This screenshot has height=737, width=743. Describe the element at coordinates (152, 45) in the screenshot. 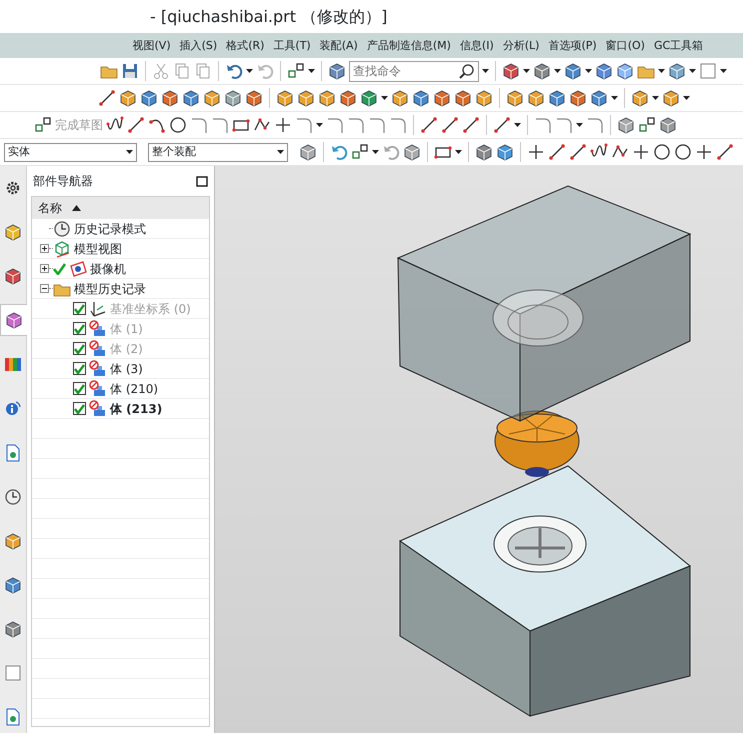

I see `menu-item: 视图(V)` at that location.